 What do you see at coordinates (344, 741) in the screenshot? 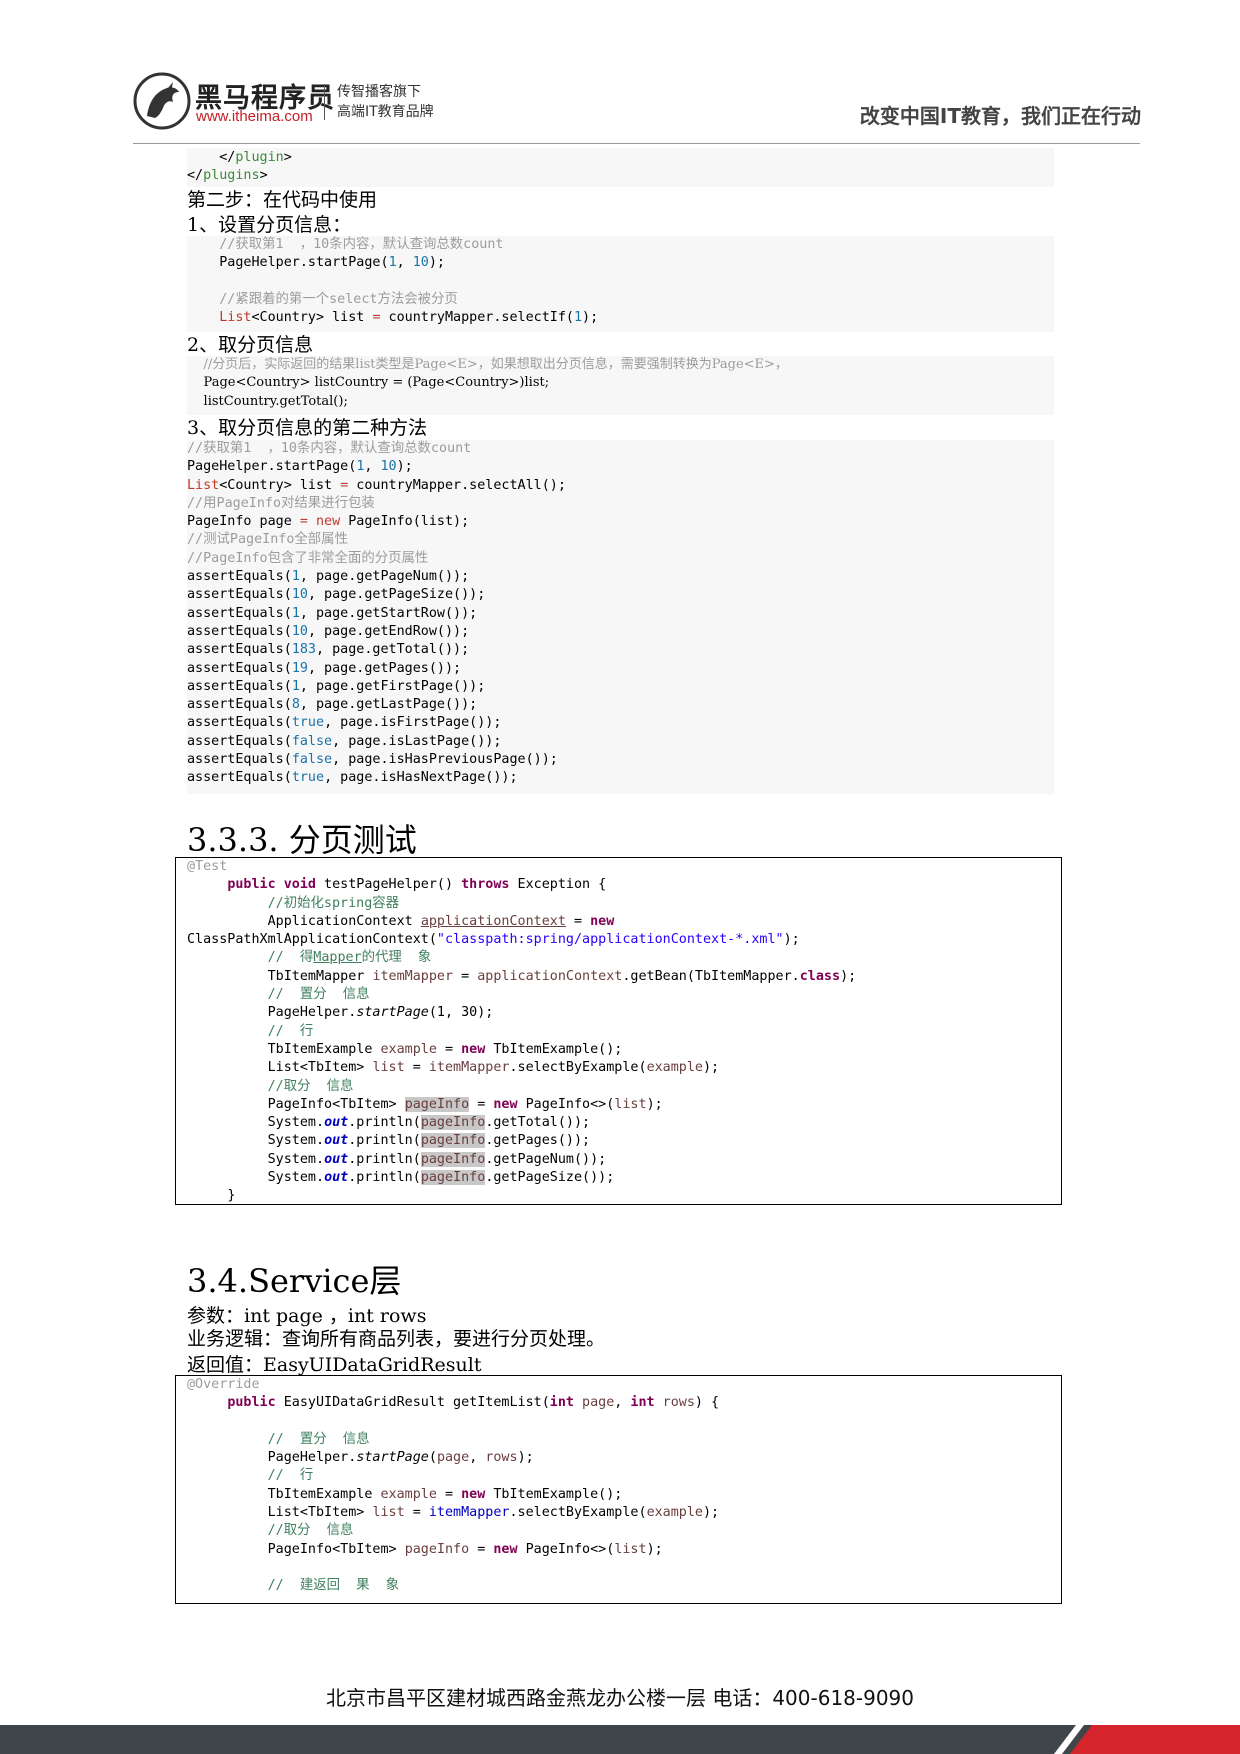
I see `code-line: assertEquals(false, page.isLastPage());` at bounding box center [344, 741].